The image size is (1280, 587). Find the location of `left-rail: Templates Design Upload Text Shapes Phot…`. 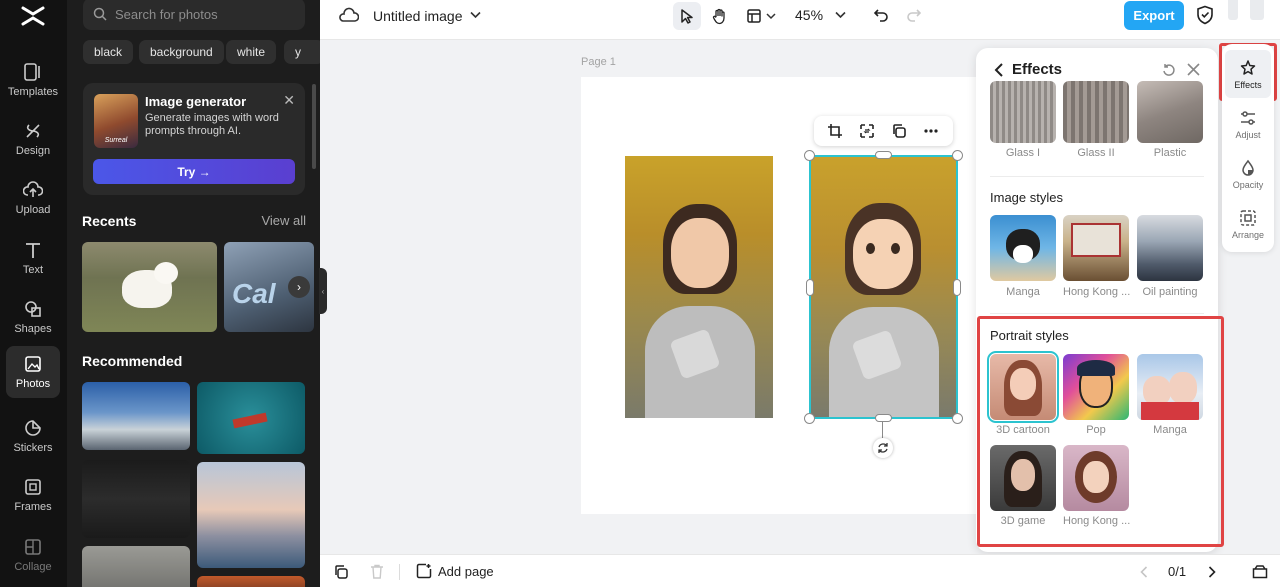

left-rail: Templates Design Upload Text Shapes Phot… is located at coordinates (33, 293).